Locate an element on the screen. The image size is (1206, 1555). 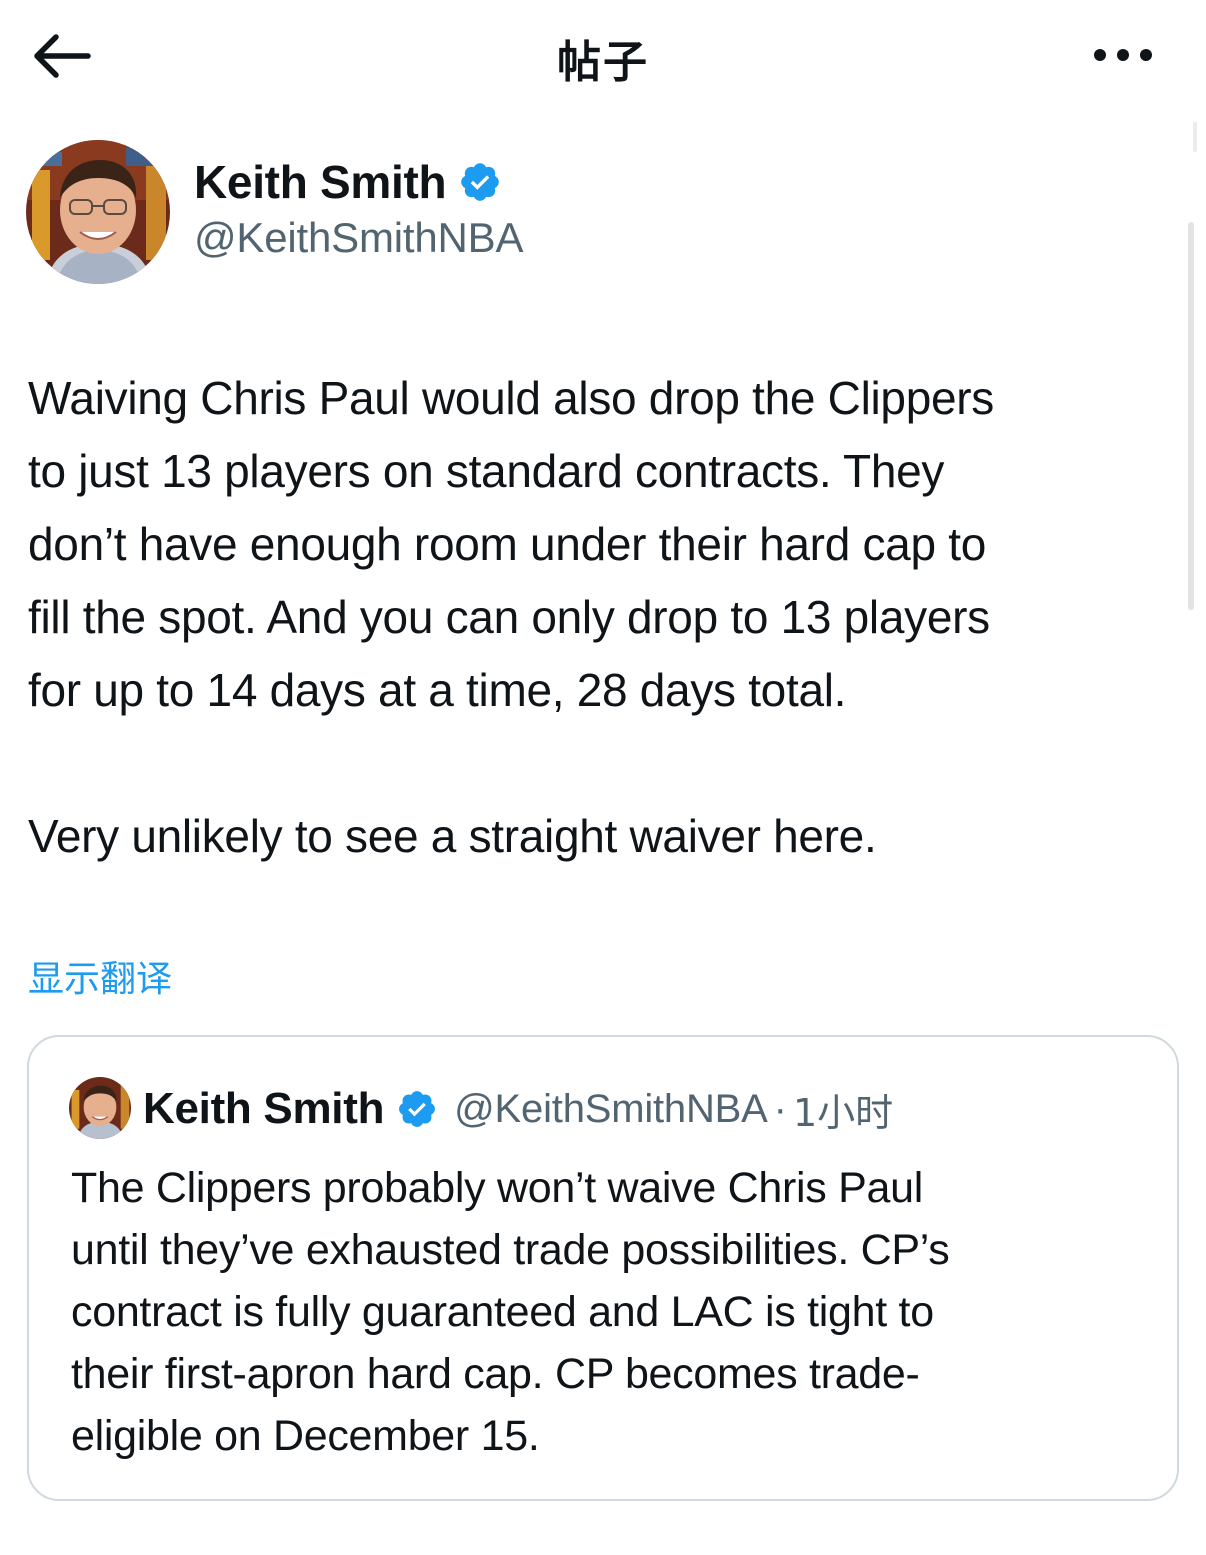
more-options-button is located at coordinates (1123, 55).